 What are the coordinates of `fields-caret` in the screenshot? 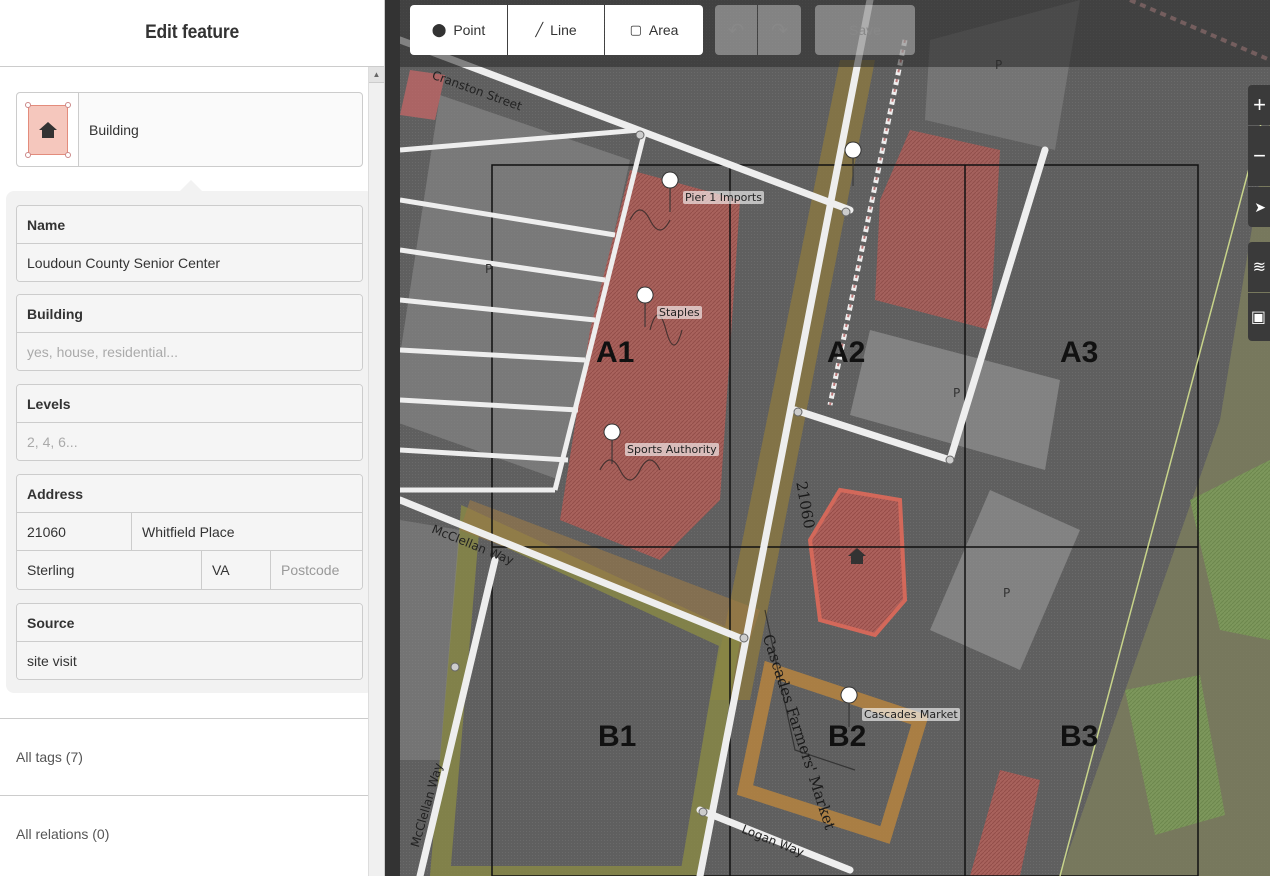 It's located at (191, 185).